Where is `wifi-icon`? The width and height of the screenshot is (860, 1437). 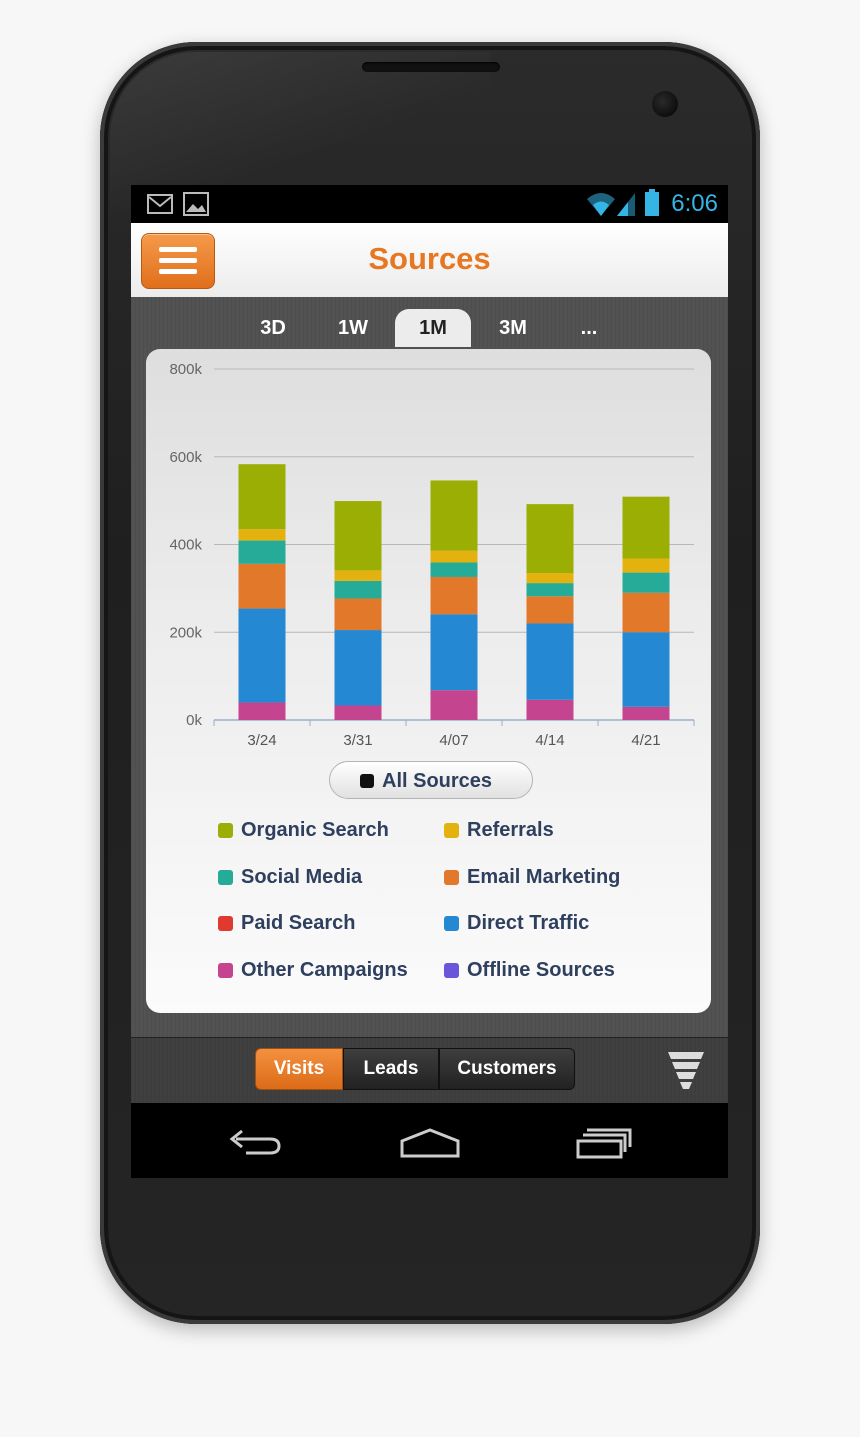 wifi-icon is located at coordinates (601, 204).